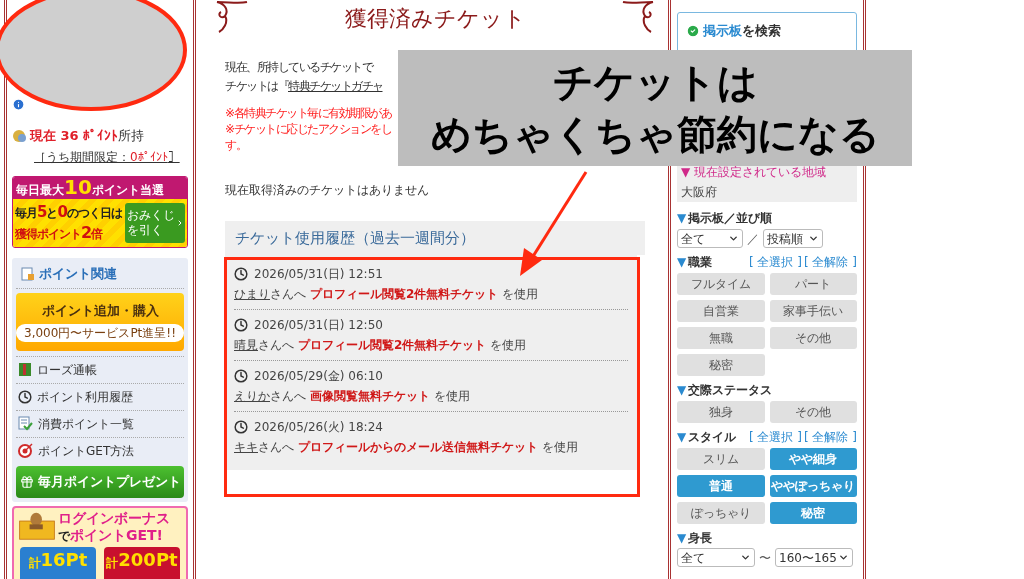 The image size is (1024, 579). What do you see at coordinates (252, 396) in the screenshot?
I see `user-link: えりか` at bounding box center [252, 396].